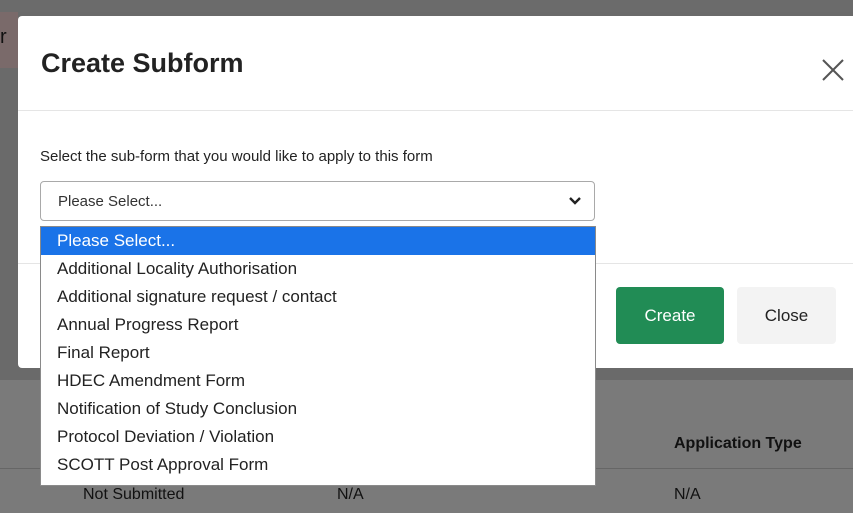  What do you see at coordinates (142, 63) in the screenshot?
I see `dialog-title: Create Subform` at bounding box center [142, 63].